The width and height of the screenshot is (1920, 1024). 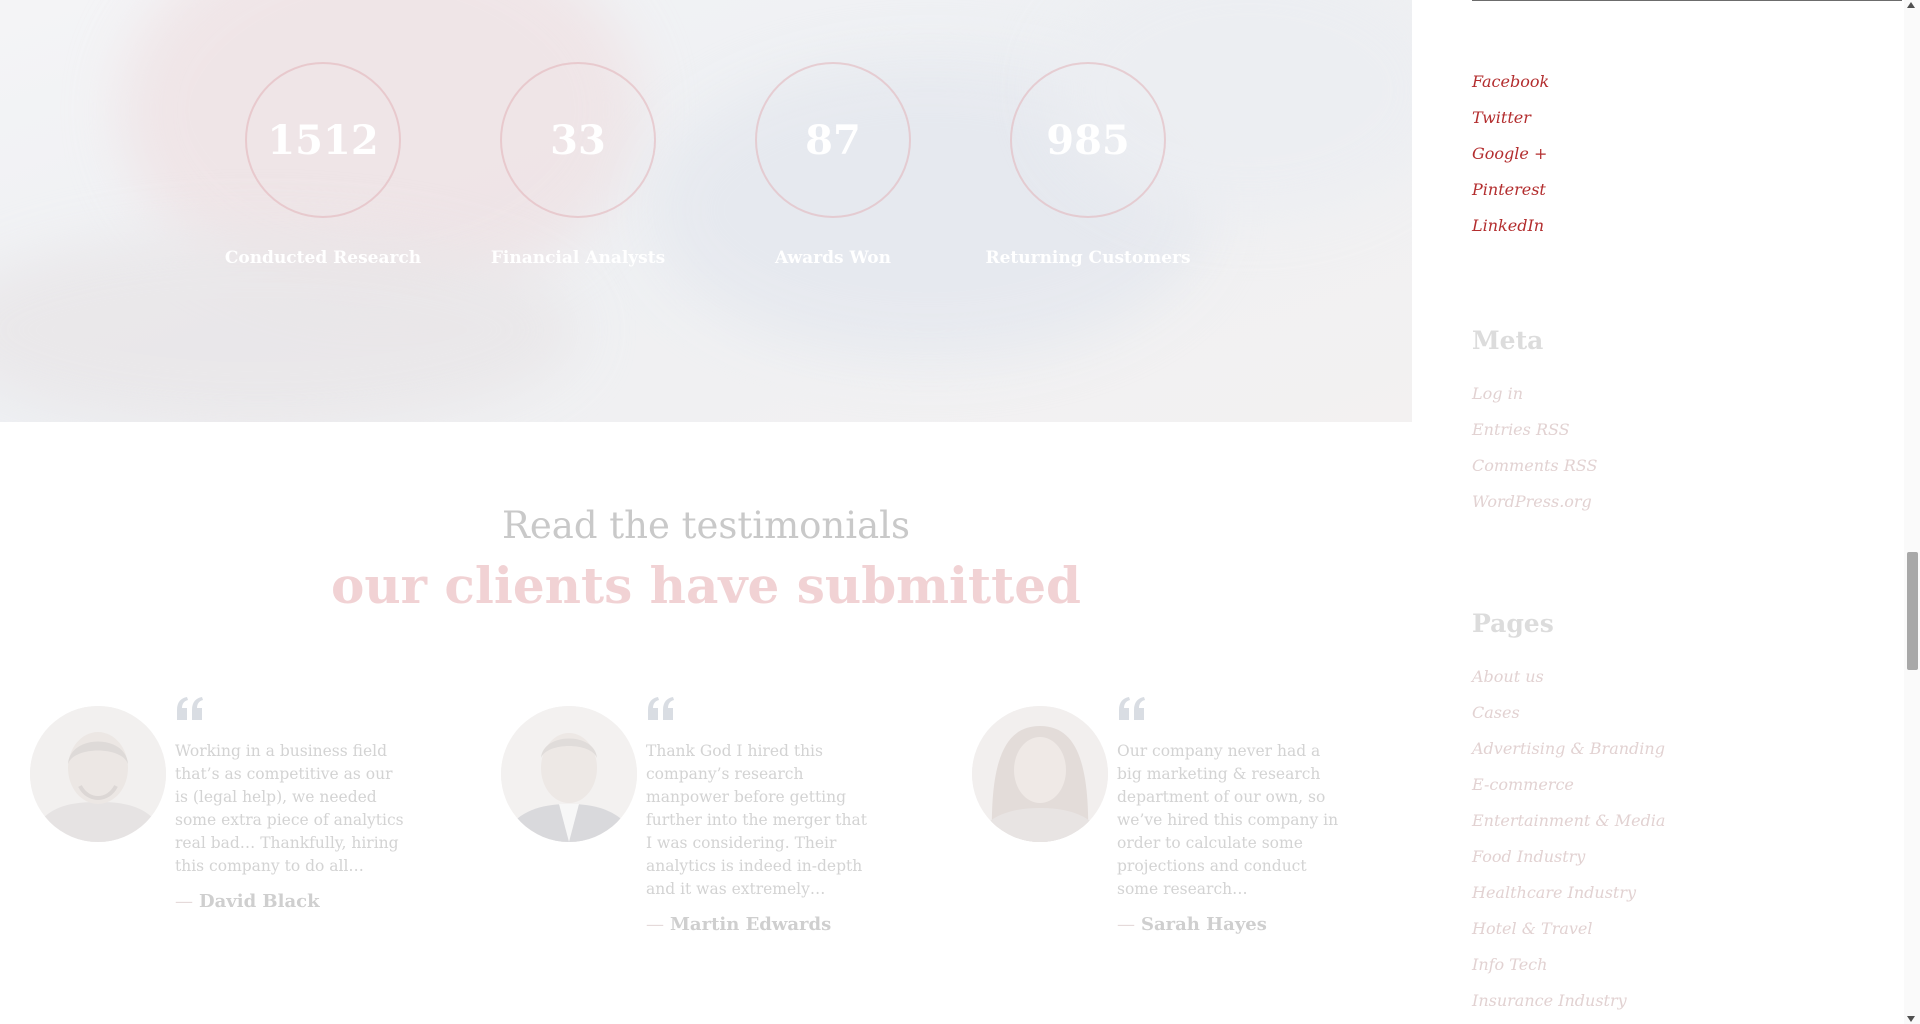 I want to click on counter-ring: 87, so click(x=833, y=140).